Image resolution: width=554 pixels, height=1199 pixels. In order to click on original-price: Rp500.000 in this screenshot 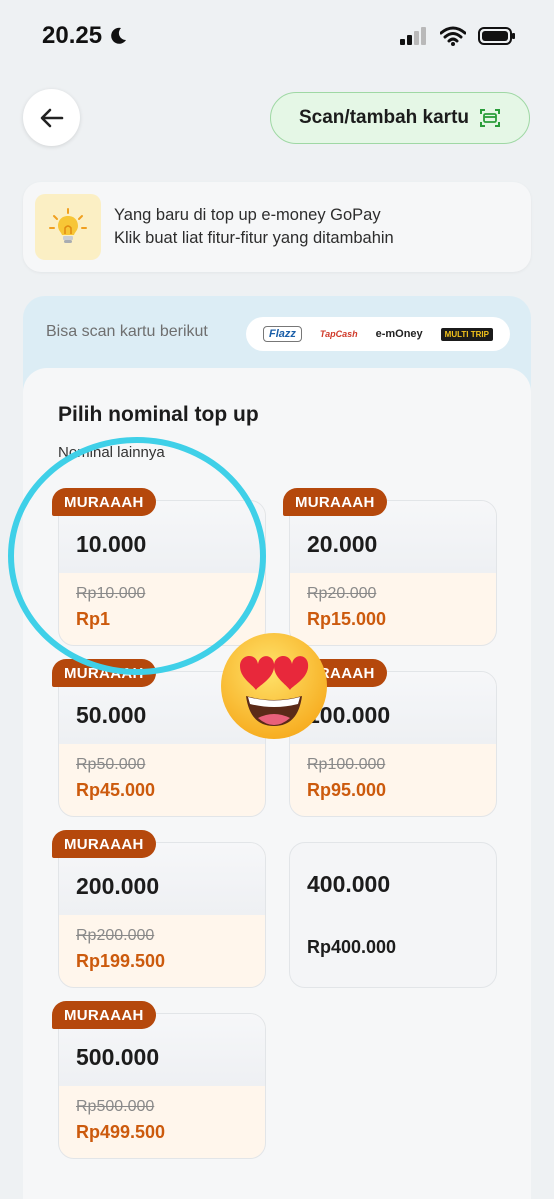, I will do `click(115, 1106)`.